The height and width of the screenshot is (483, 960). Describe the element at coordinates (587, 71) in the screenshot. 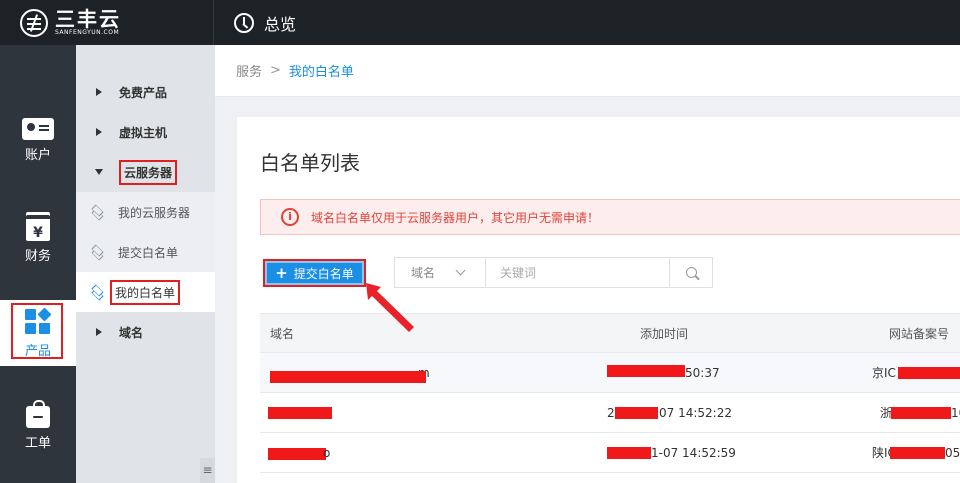

I see `breadcrumb: 服务 > 我的白名单` at that location.